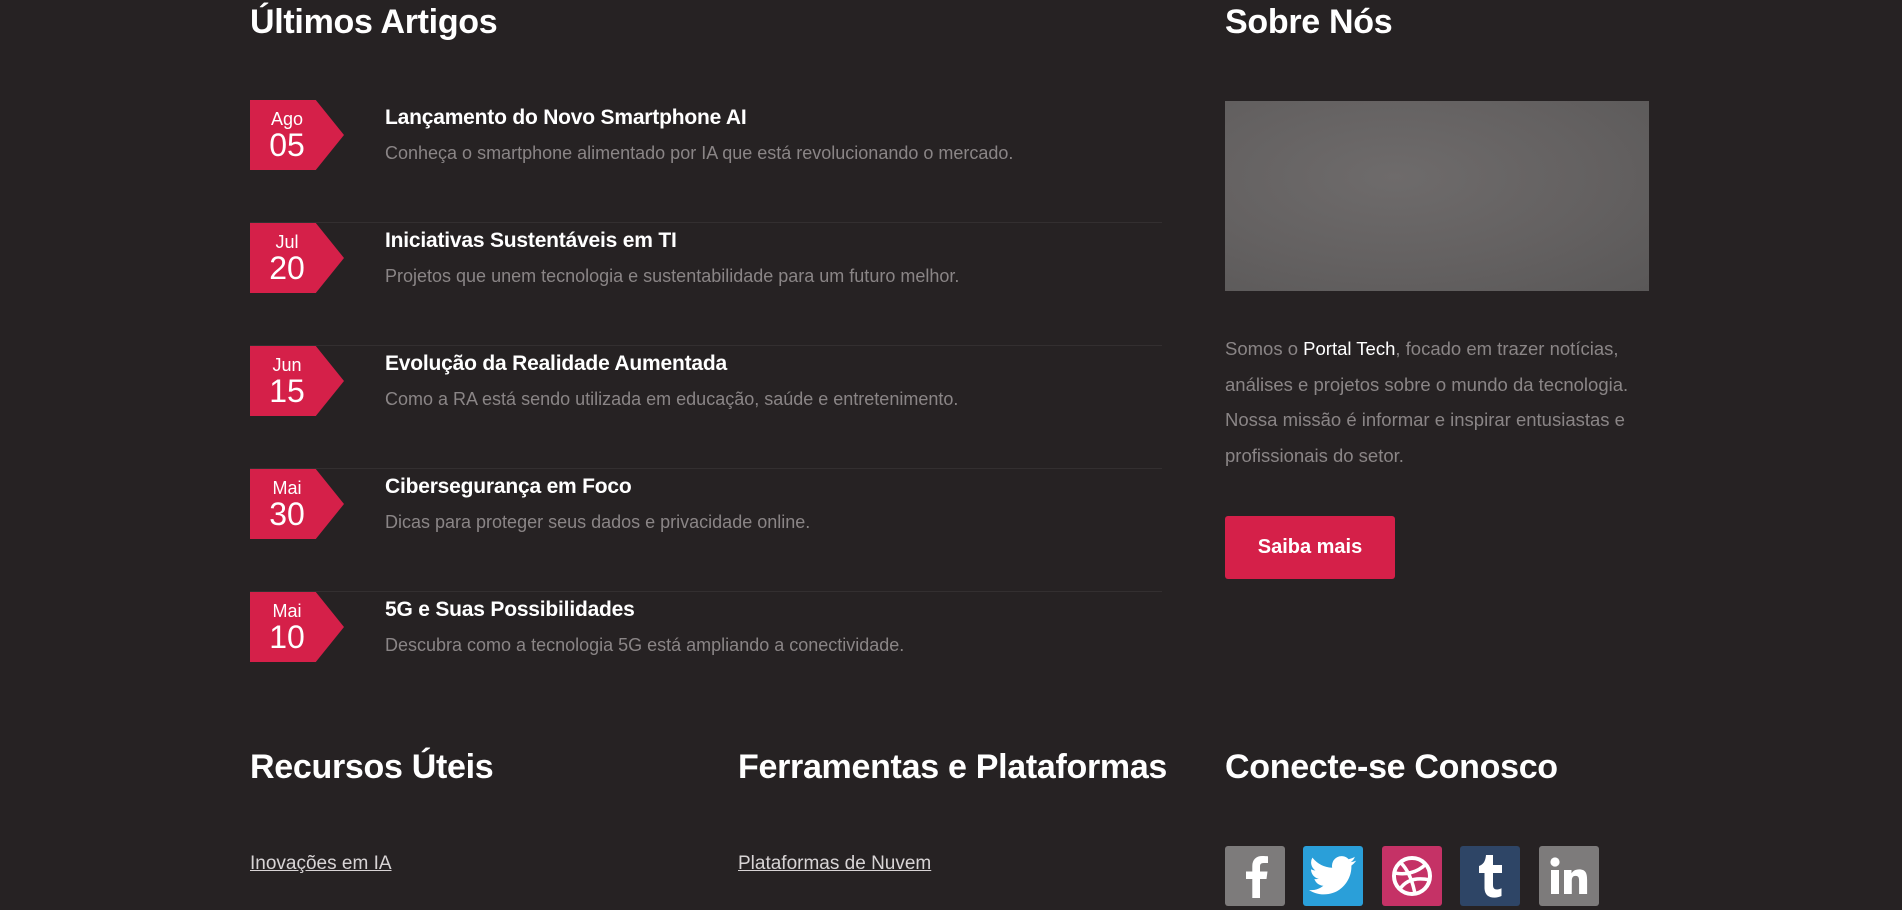 This screenshot has width=1902, height=910. I want to click on twitter-button, so click(1333, 876).